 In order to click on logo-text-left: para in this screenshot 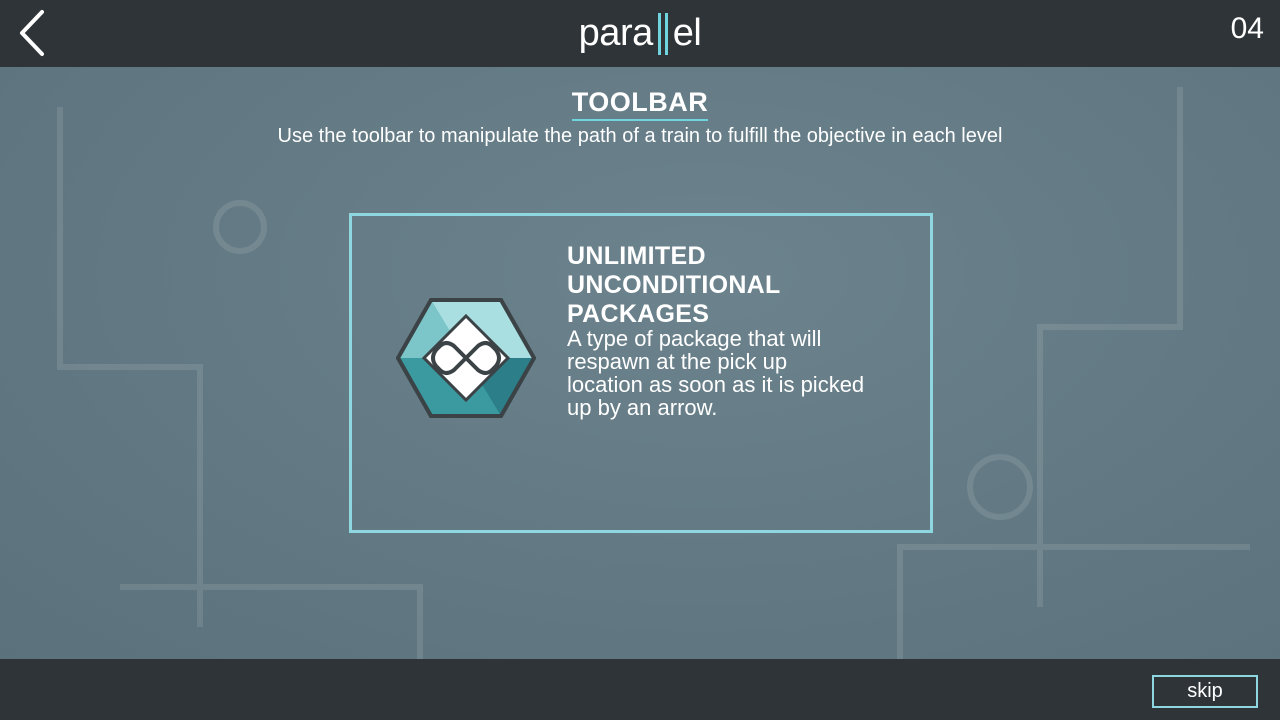, I will do `click(616, 33)`.